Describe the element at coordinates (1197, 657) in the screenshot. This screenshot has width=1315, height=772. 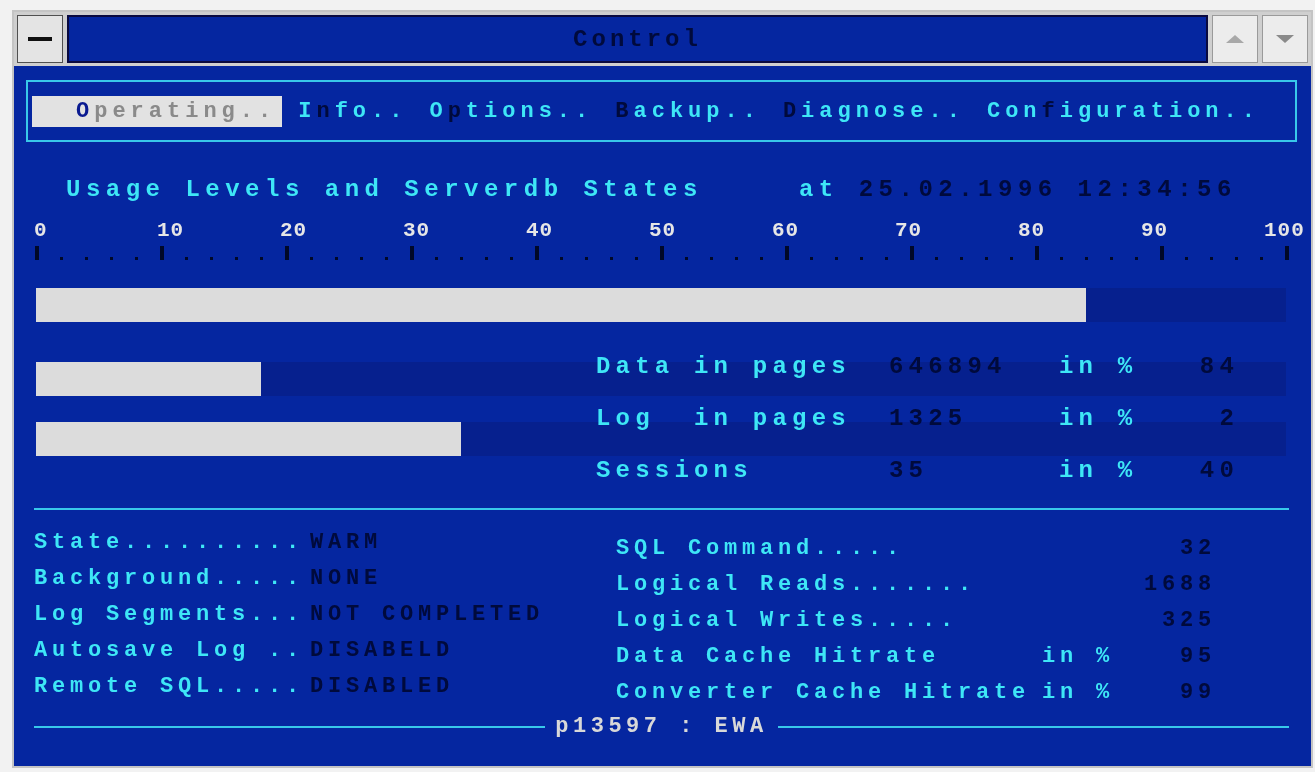
I see `counter-value: 95` at that location.